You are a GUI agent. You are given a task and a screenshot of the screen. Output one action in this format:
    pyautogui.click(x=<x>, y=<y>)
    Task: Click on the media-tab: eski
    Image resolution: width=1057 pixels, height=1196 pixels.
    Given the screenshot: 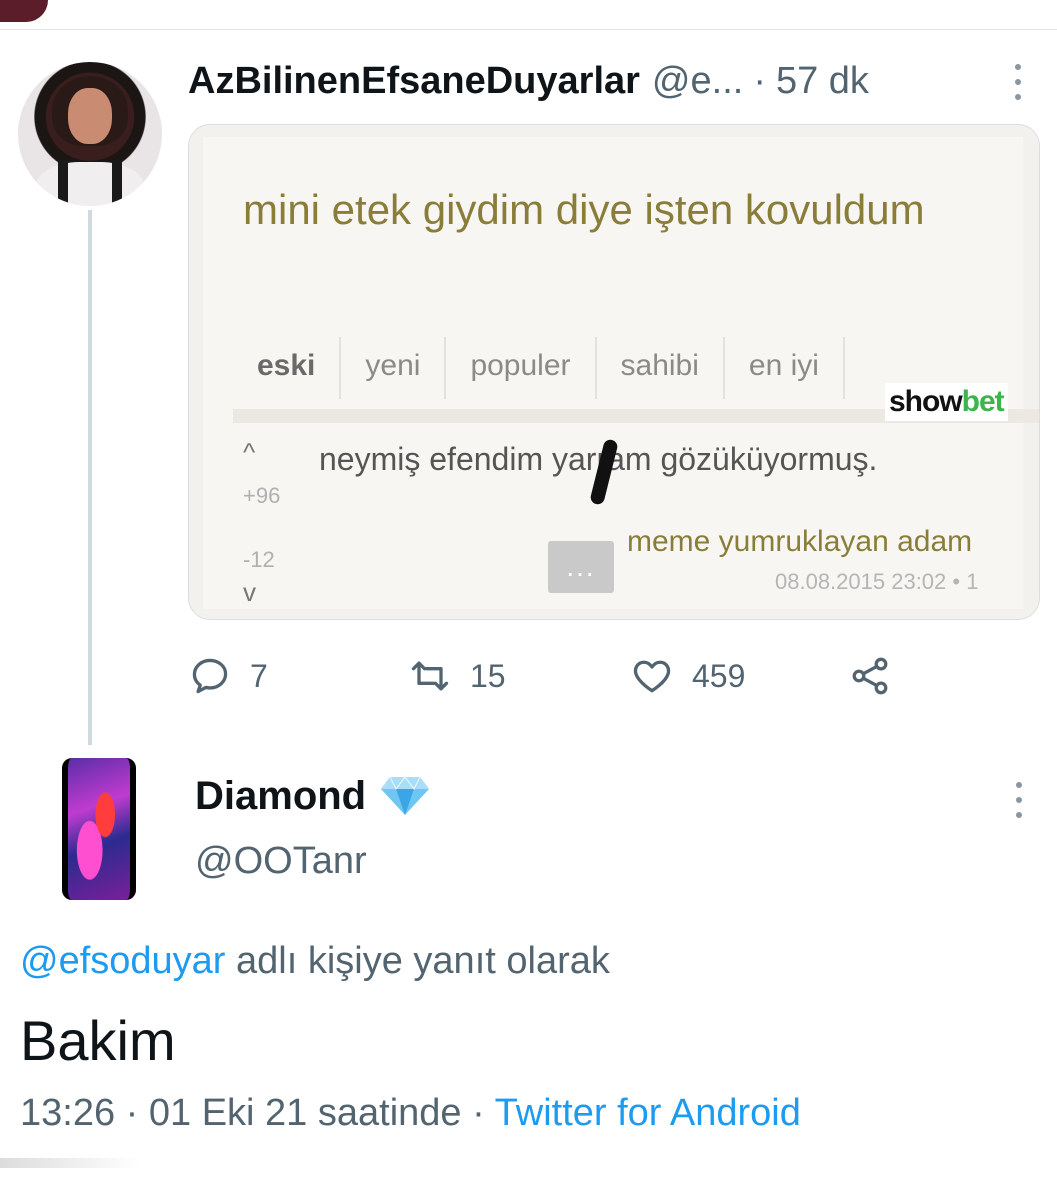 What is the action you would take?
    pyautogui.click(x=287, y=368)
    